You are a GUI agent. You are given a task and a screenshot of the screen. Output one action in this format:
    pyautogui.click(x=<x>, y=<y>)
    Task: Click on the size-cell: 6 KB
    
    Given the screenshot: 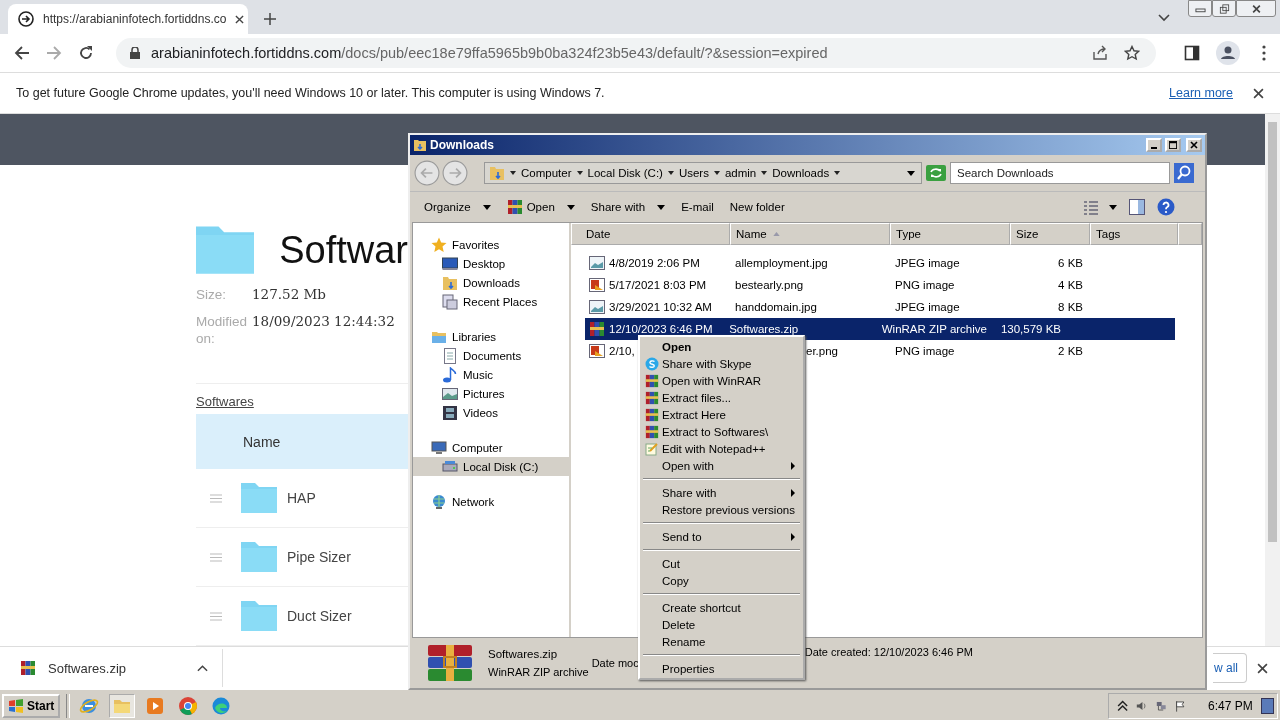 What is the action you would take?
    pyautogui.click(x=1049, y=263)
    